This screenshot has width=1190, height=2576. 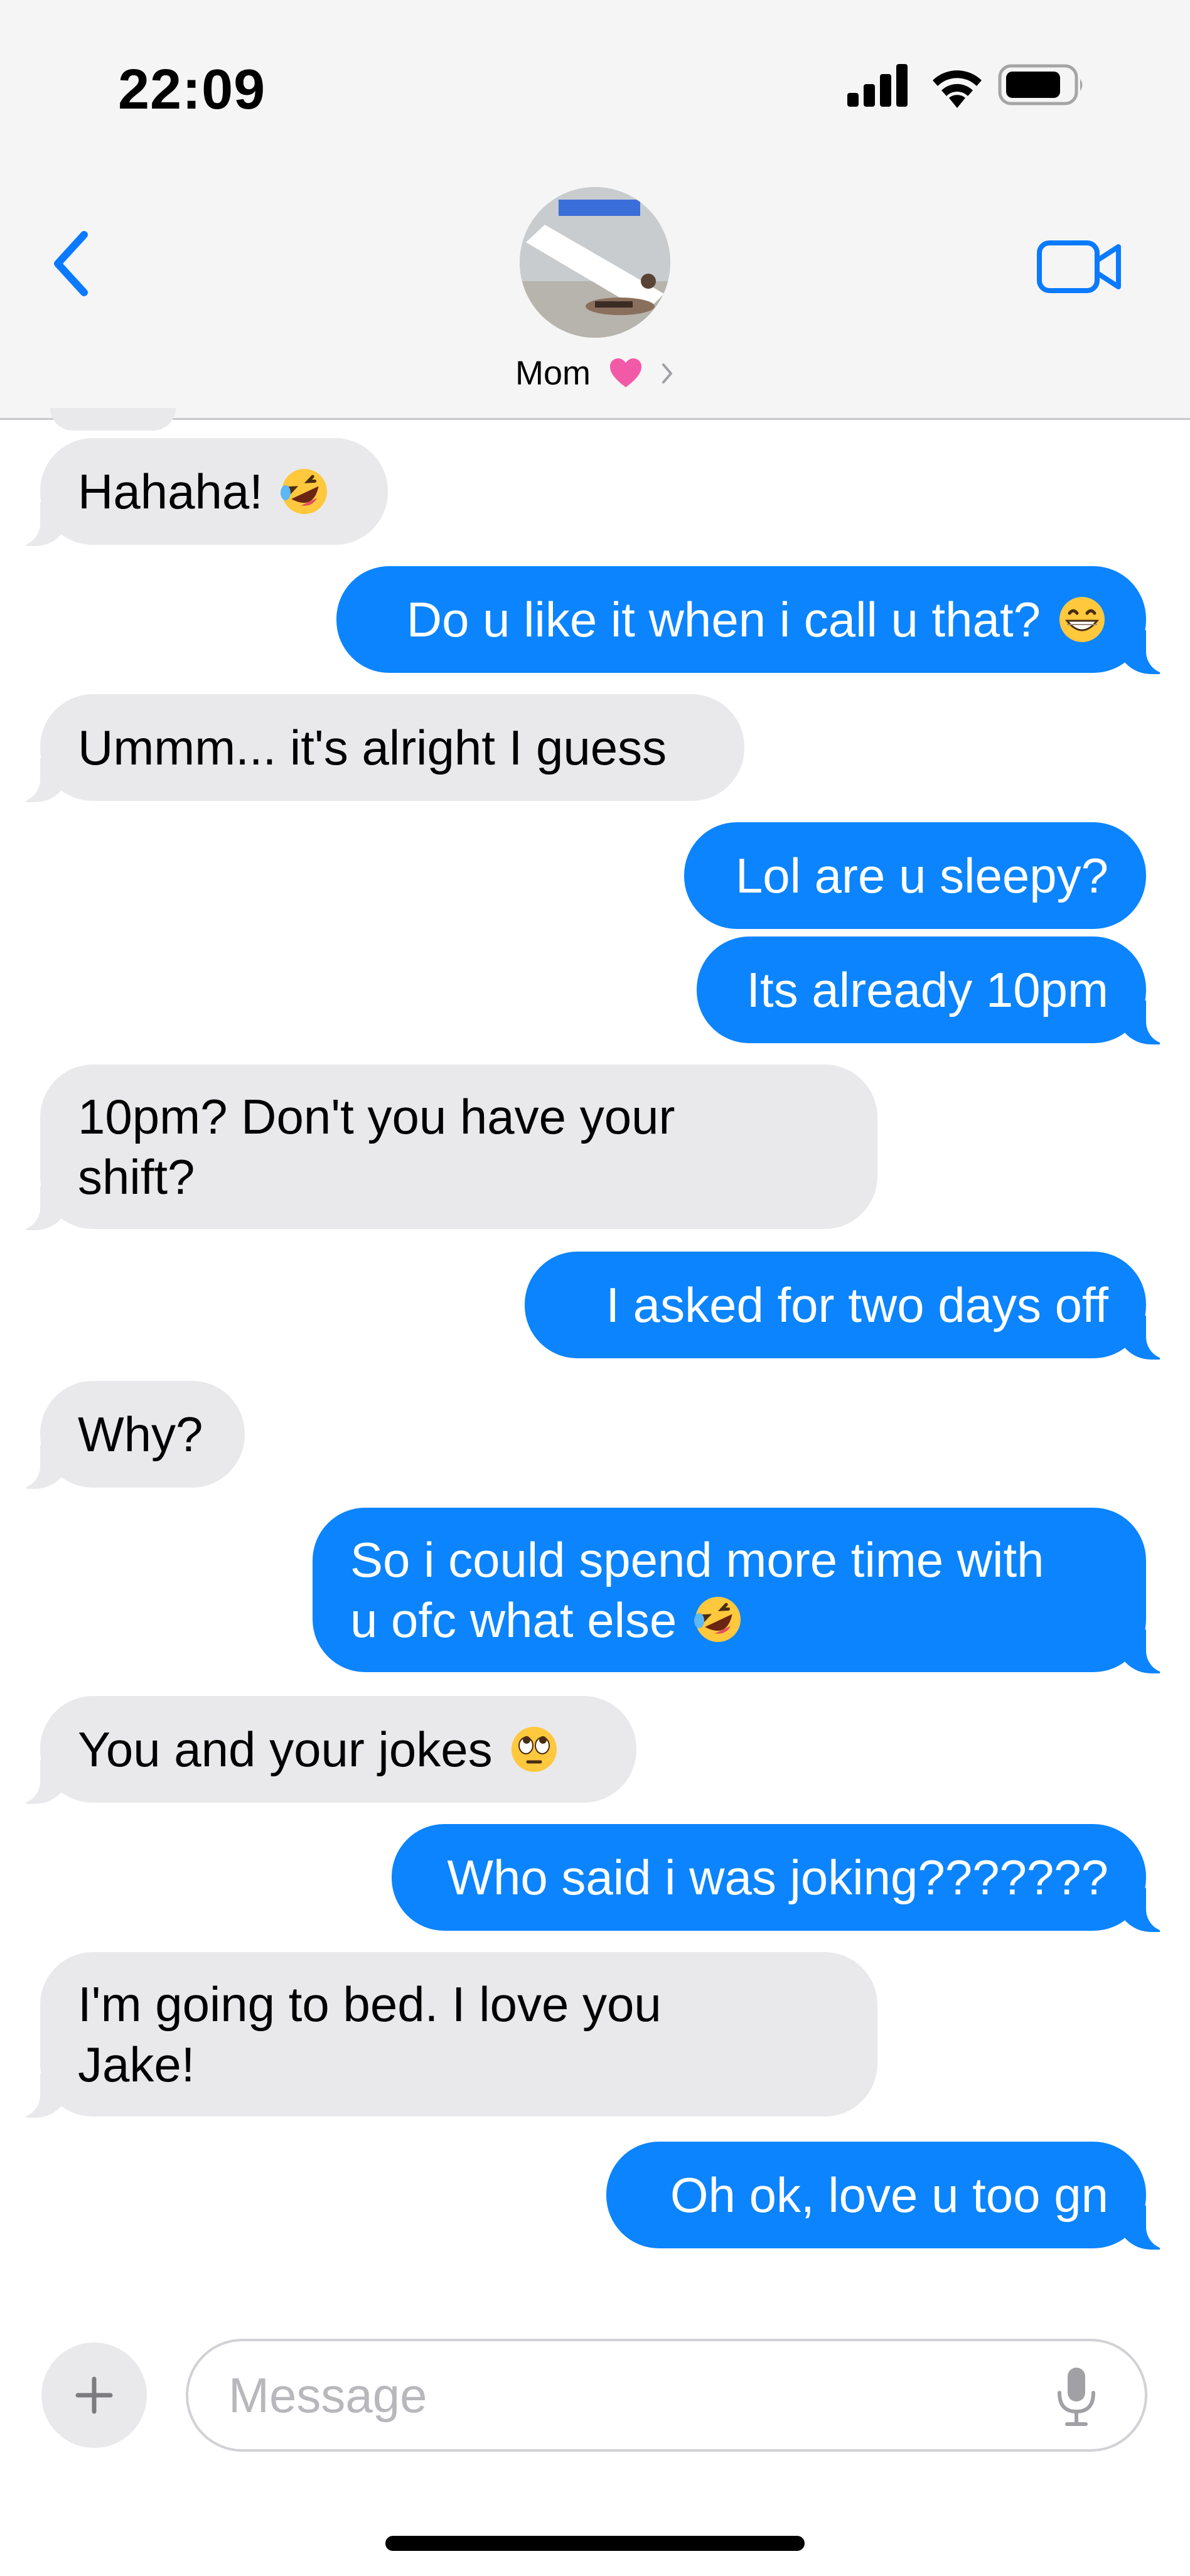 I want to click on message-text: Its already 10pm, so click(x=927, y=989).